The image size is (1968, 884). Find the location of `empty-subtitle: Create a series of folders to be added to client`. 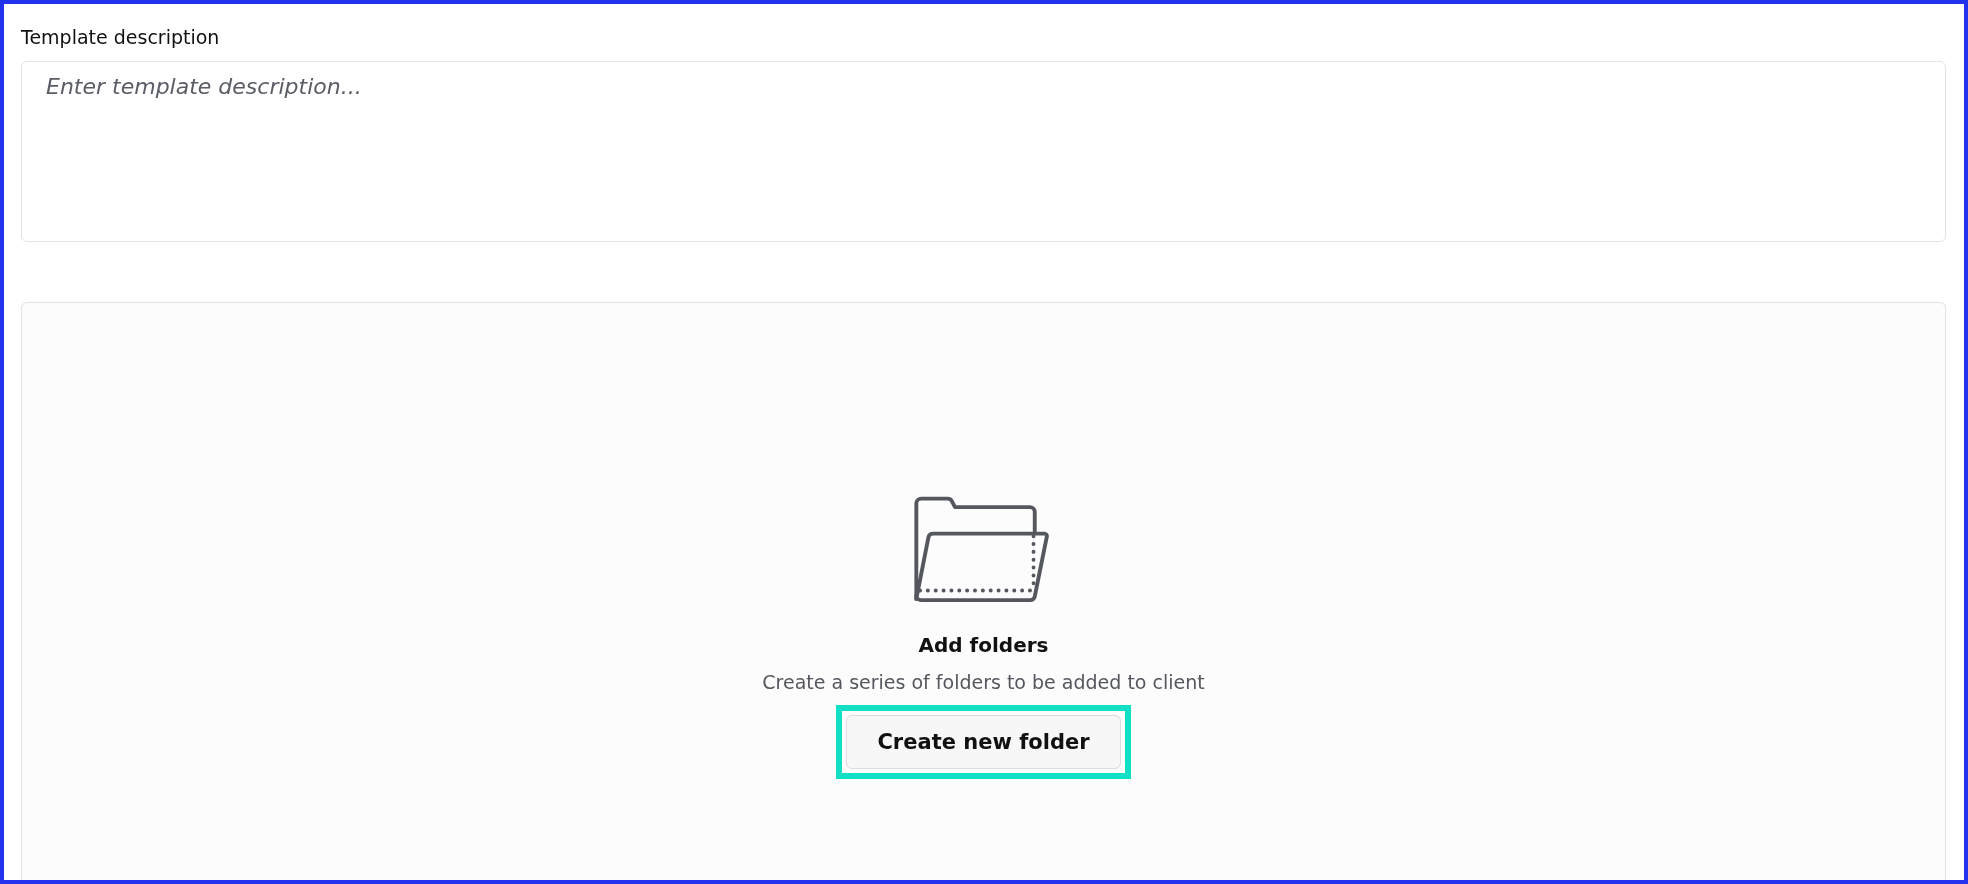

empty-subtitle: Create a series of folders to be added to client is located at coordinates (983, 682).